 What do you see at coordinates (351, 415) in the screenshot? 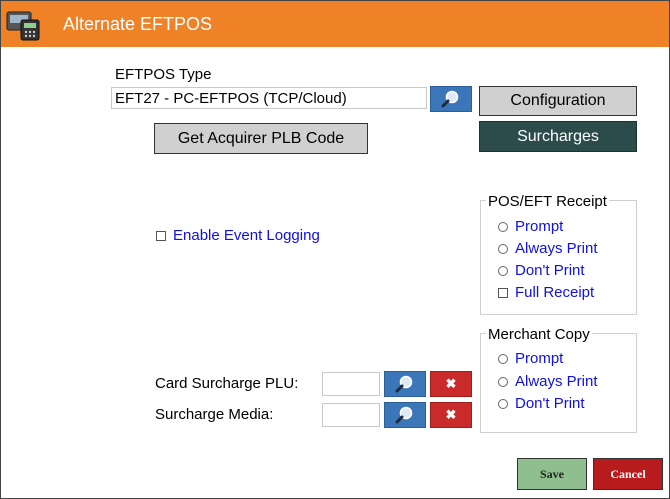
I see `surcharge-media-field` at bounding box center [351, 415].